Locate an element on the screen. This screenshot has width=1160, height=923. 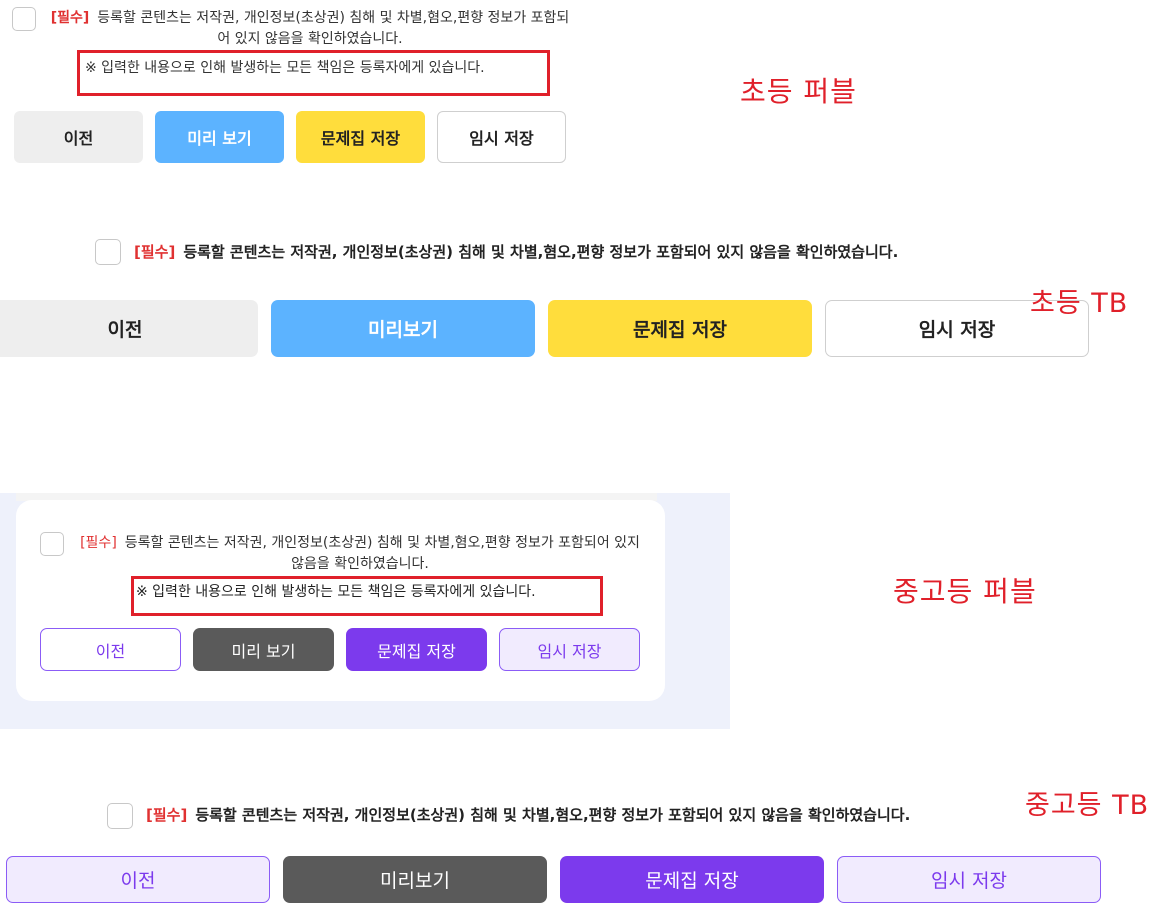
section-label: 초등 퍼블 is located at coordinates (798, 91).